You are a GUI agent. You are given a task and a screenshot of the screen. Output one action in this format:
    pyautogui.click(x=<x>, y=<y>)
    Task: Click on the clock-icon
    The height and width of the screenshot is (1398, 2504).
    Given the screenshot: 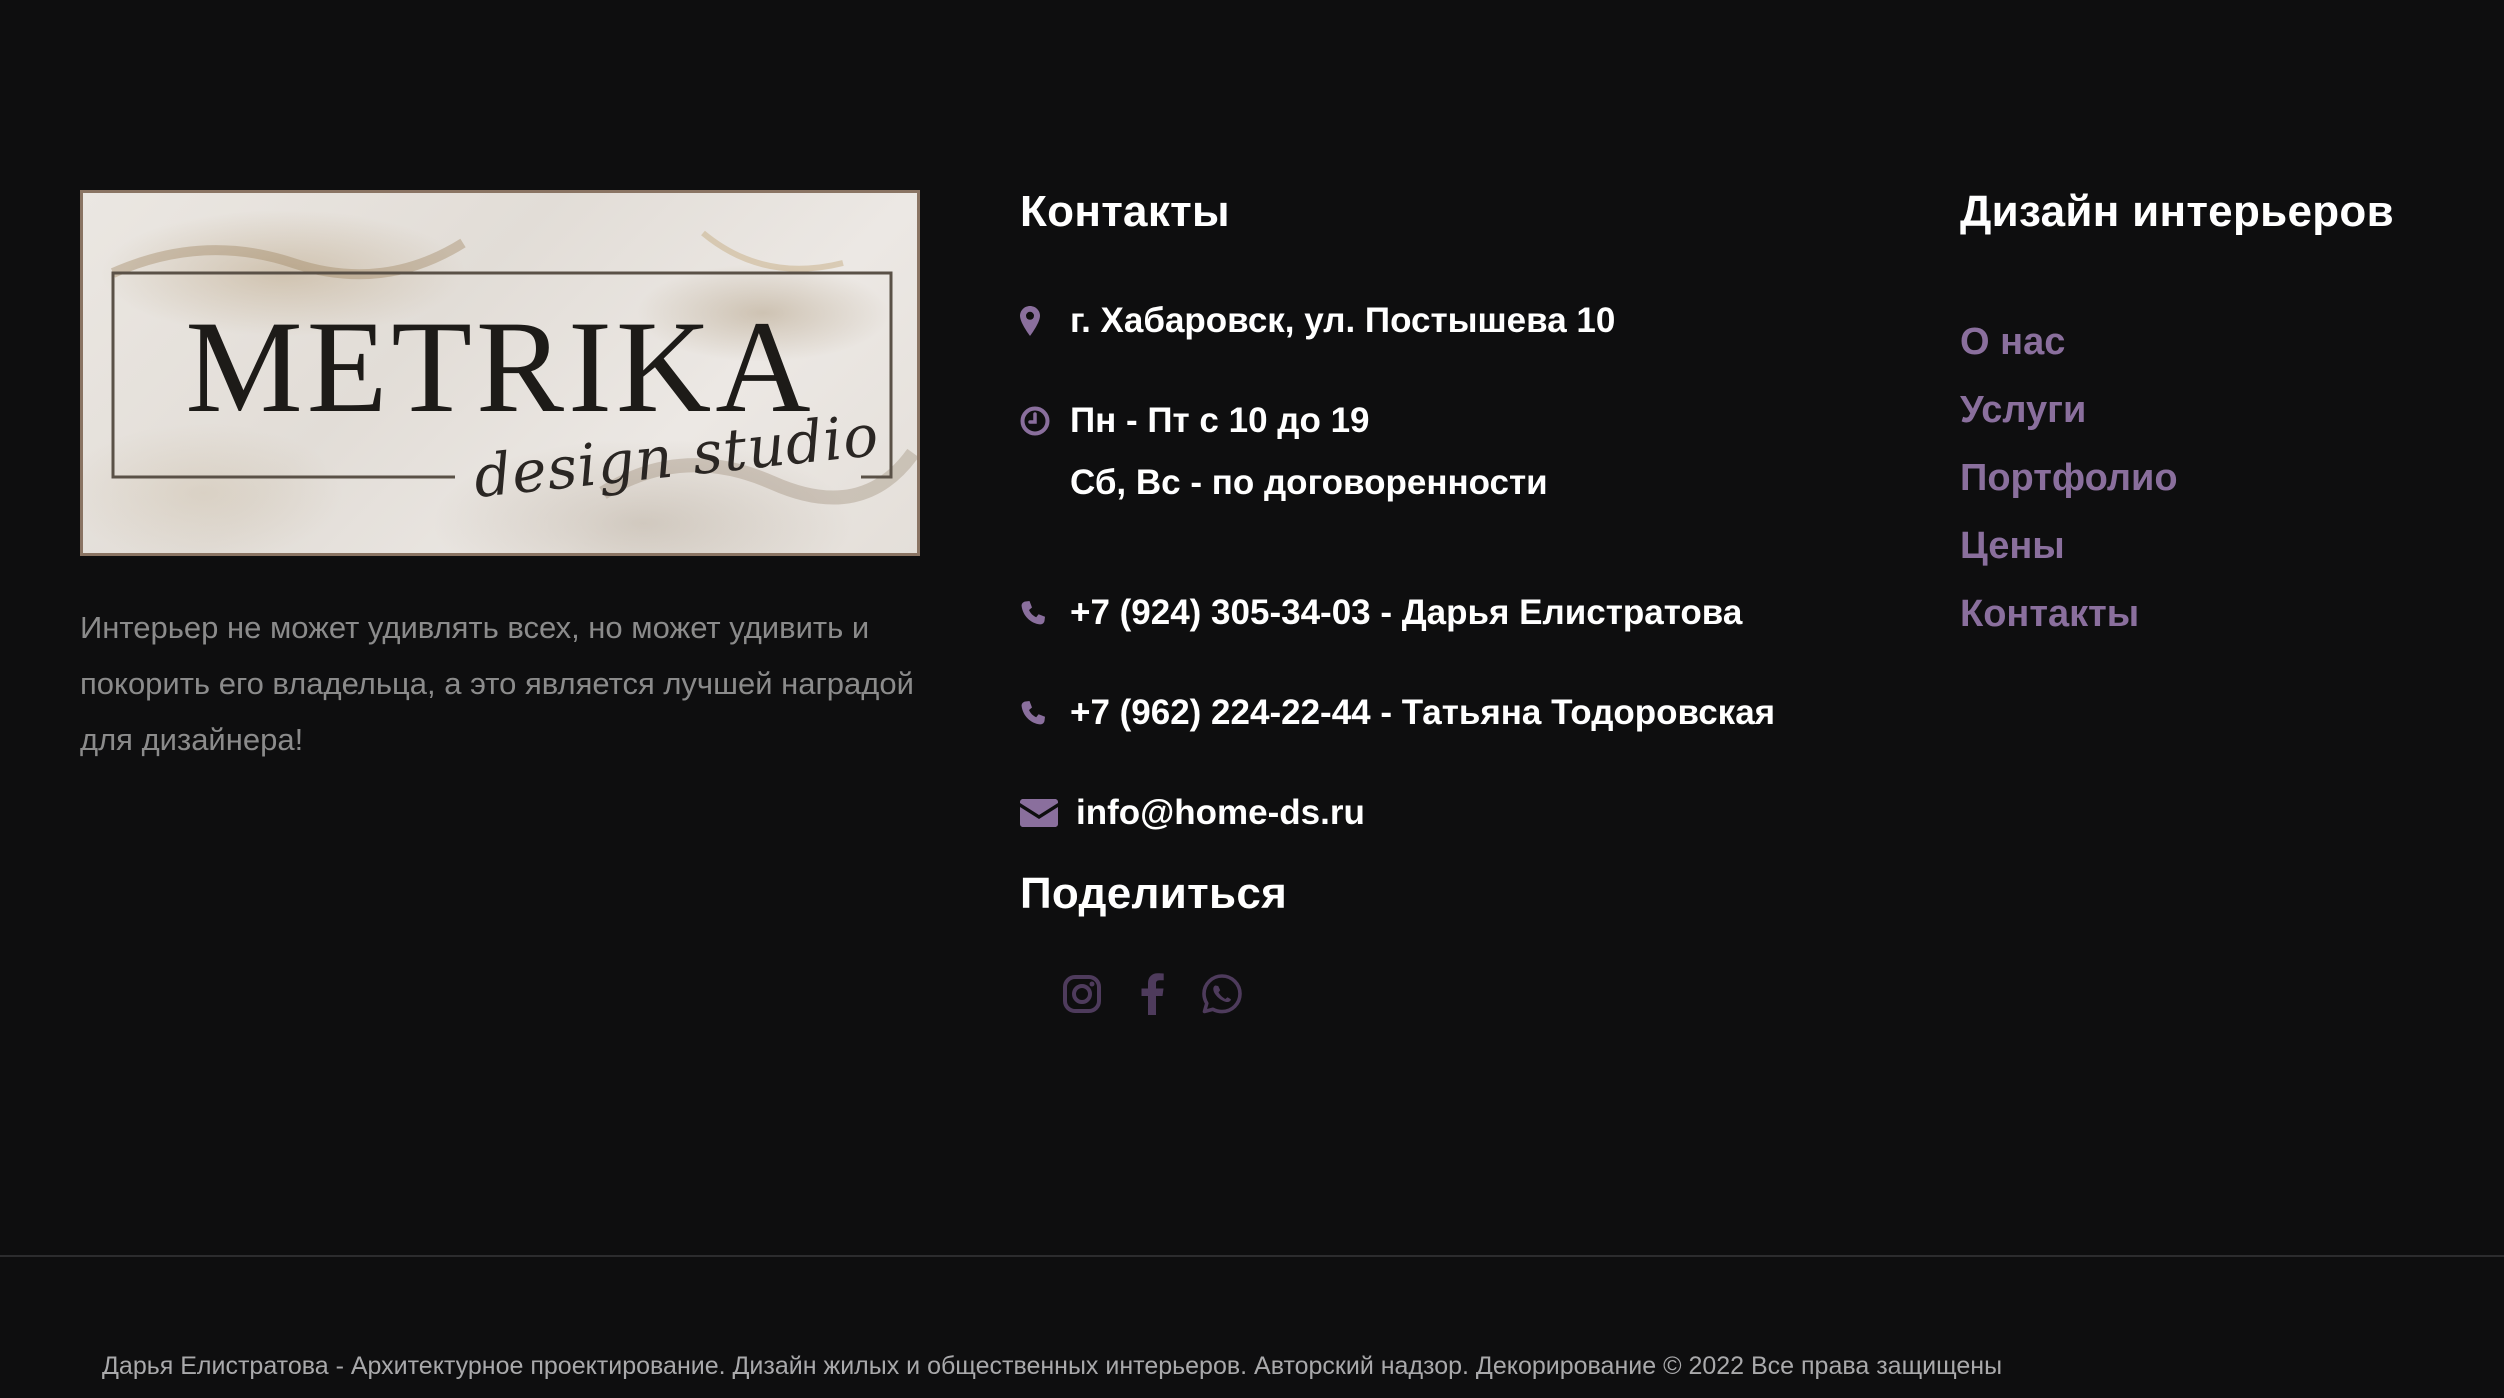 What is the action you would take?
    pyautogui.click(x=1037, y=421)
    